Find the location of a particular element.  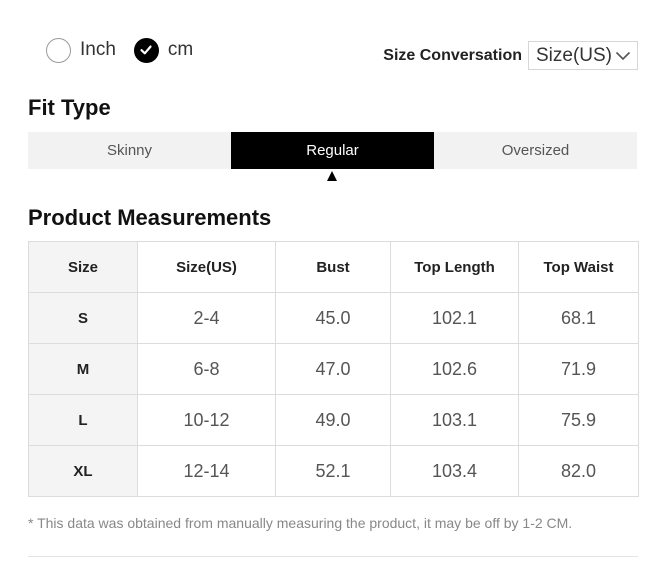

fit-type-tabs: Skinny Regular Oversized is located at coordinates (332, 150).